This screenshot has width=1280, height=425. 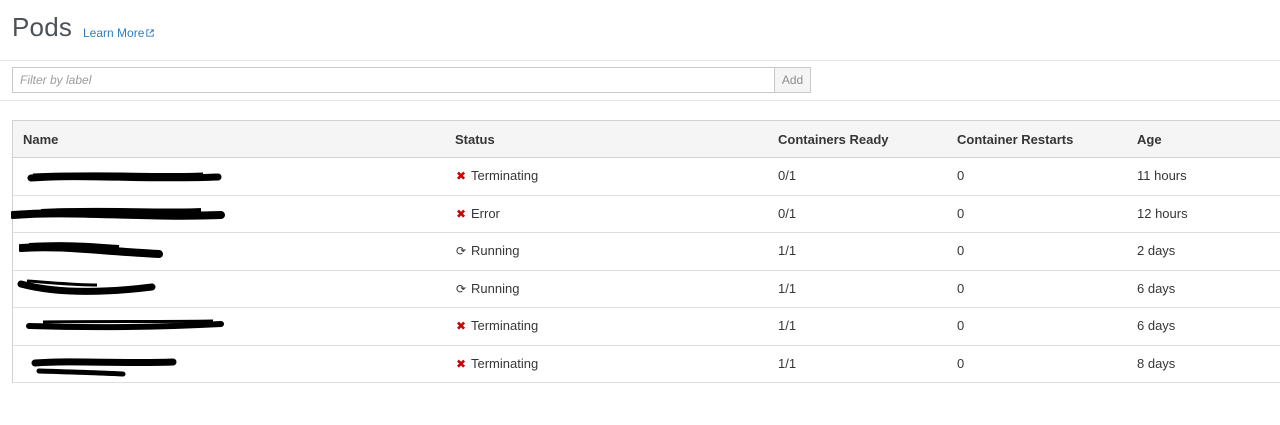 I want to click on table-row: ✖ Terminating 0/1 0 11 hours, so click(x=646, y=177).